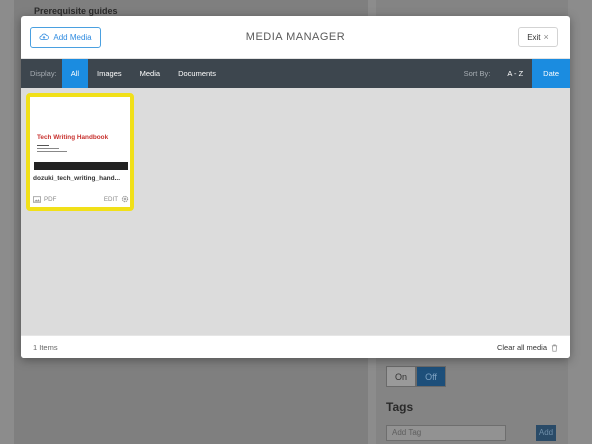 Image resolution: width=592 pixels, height=444 pixels. I want to click on thumbnail-title: Tech Writing Handbook, so click(73, 137).